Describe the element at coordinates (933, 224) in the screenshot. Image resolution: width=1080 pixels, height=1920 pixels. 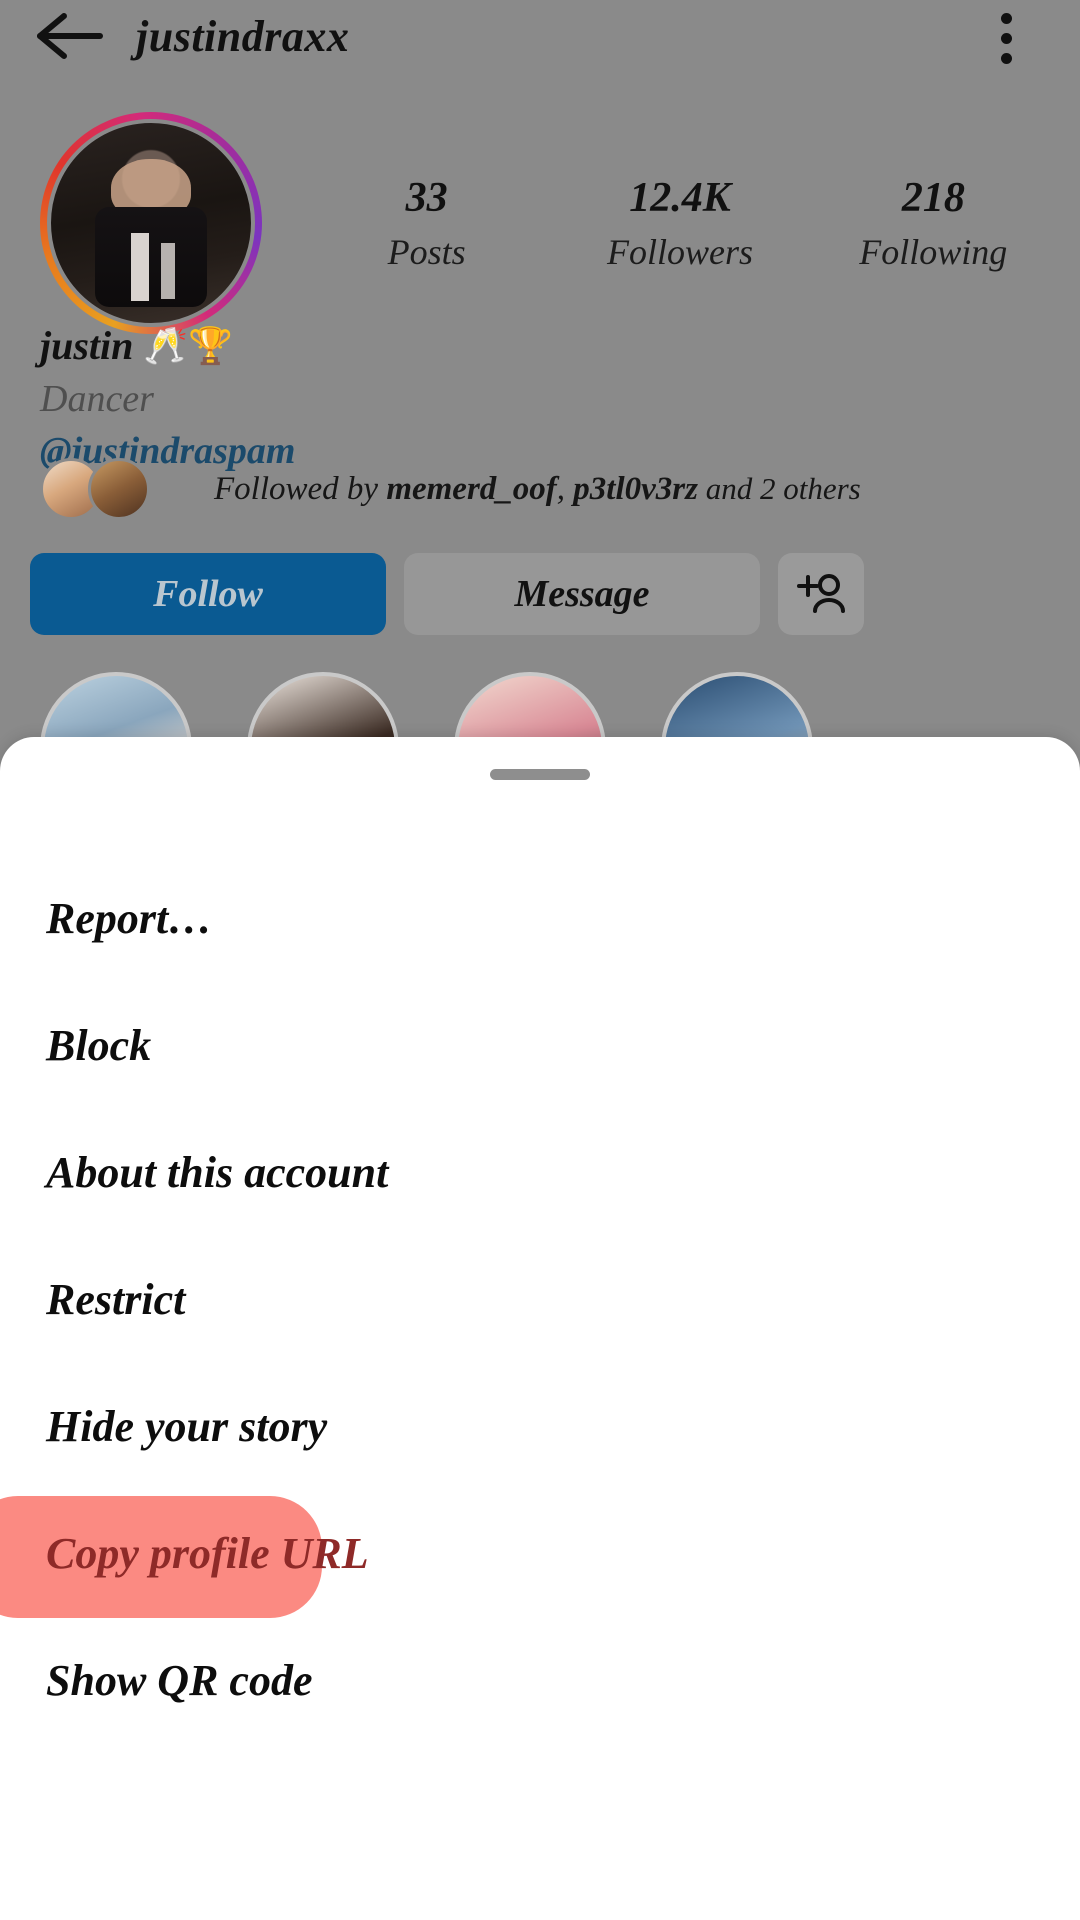
I see `stat-following: 218 Following` at that location.